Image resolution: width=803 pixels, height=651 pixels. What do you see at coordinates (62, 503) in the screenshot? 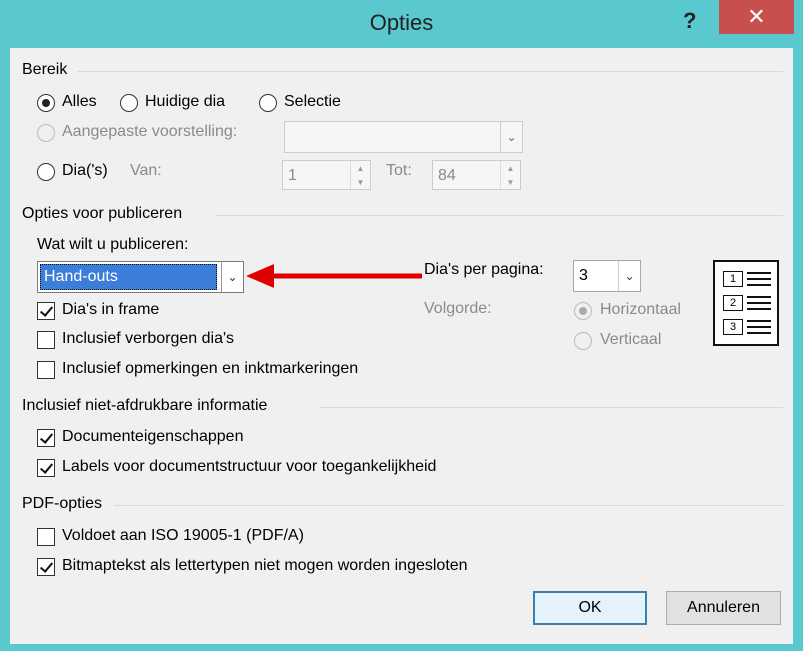
I see `section-pdf-heading: PDF-opties` at bounding box center [62, 503].